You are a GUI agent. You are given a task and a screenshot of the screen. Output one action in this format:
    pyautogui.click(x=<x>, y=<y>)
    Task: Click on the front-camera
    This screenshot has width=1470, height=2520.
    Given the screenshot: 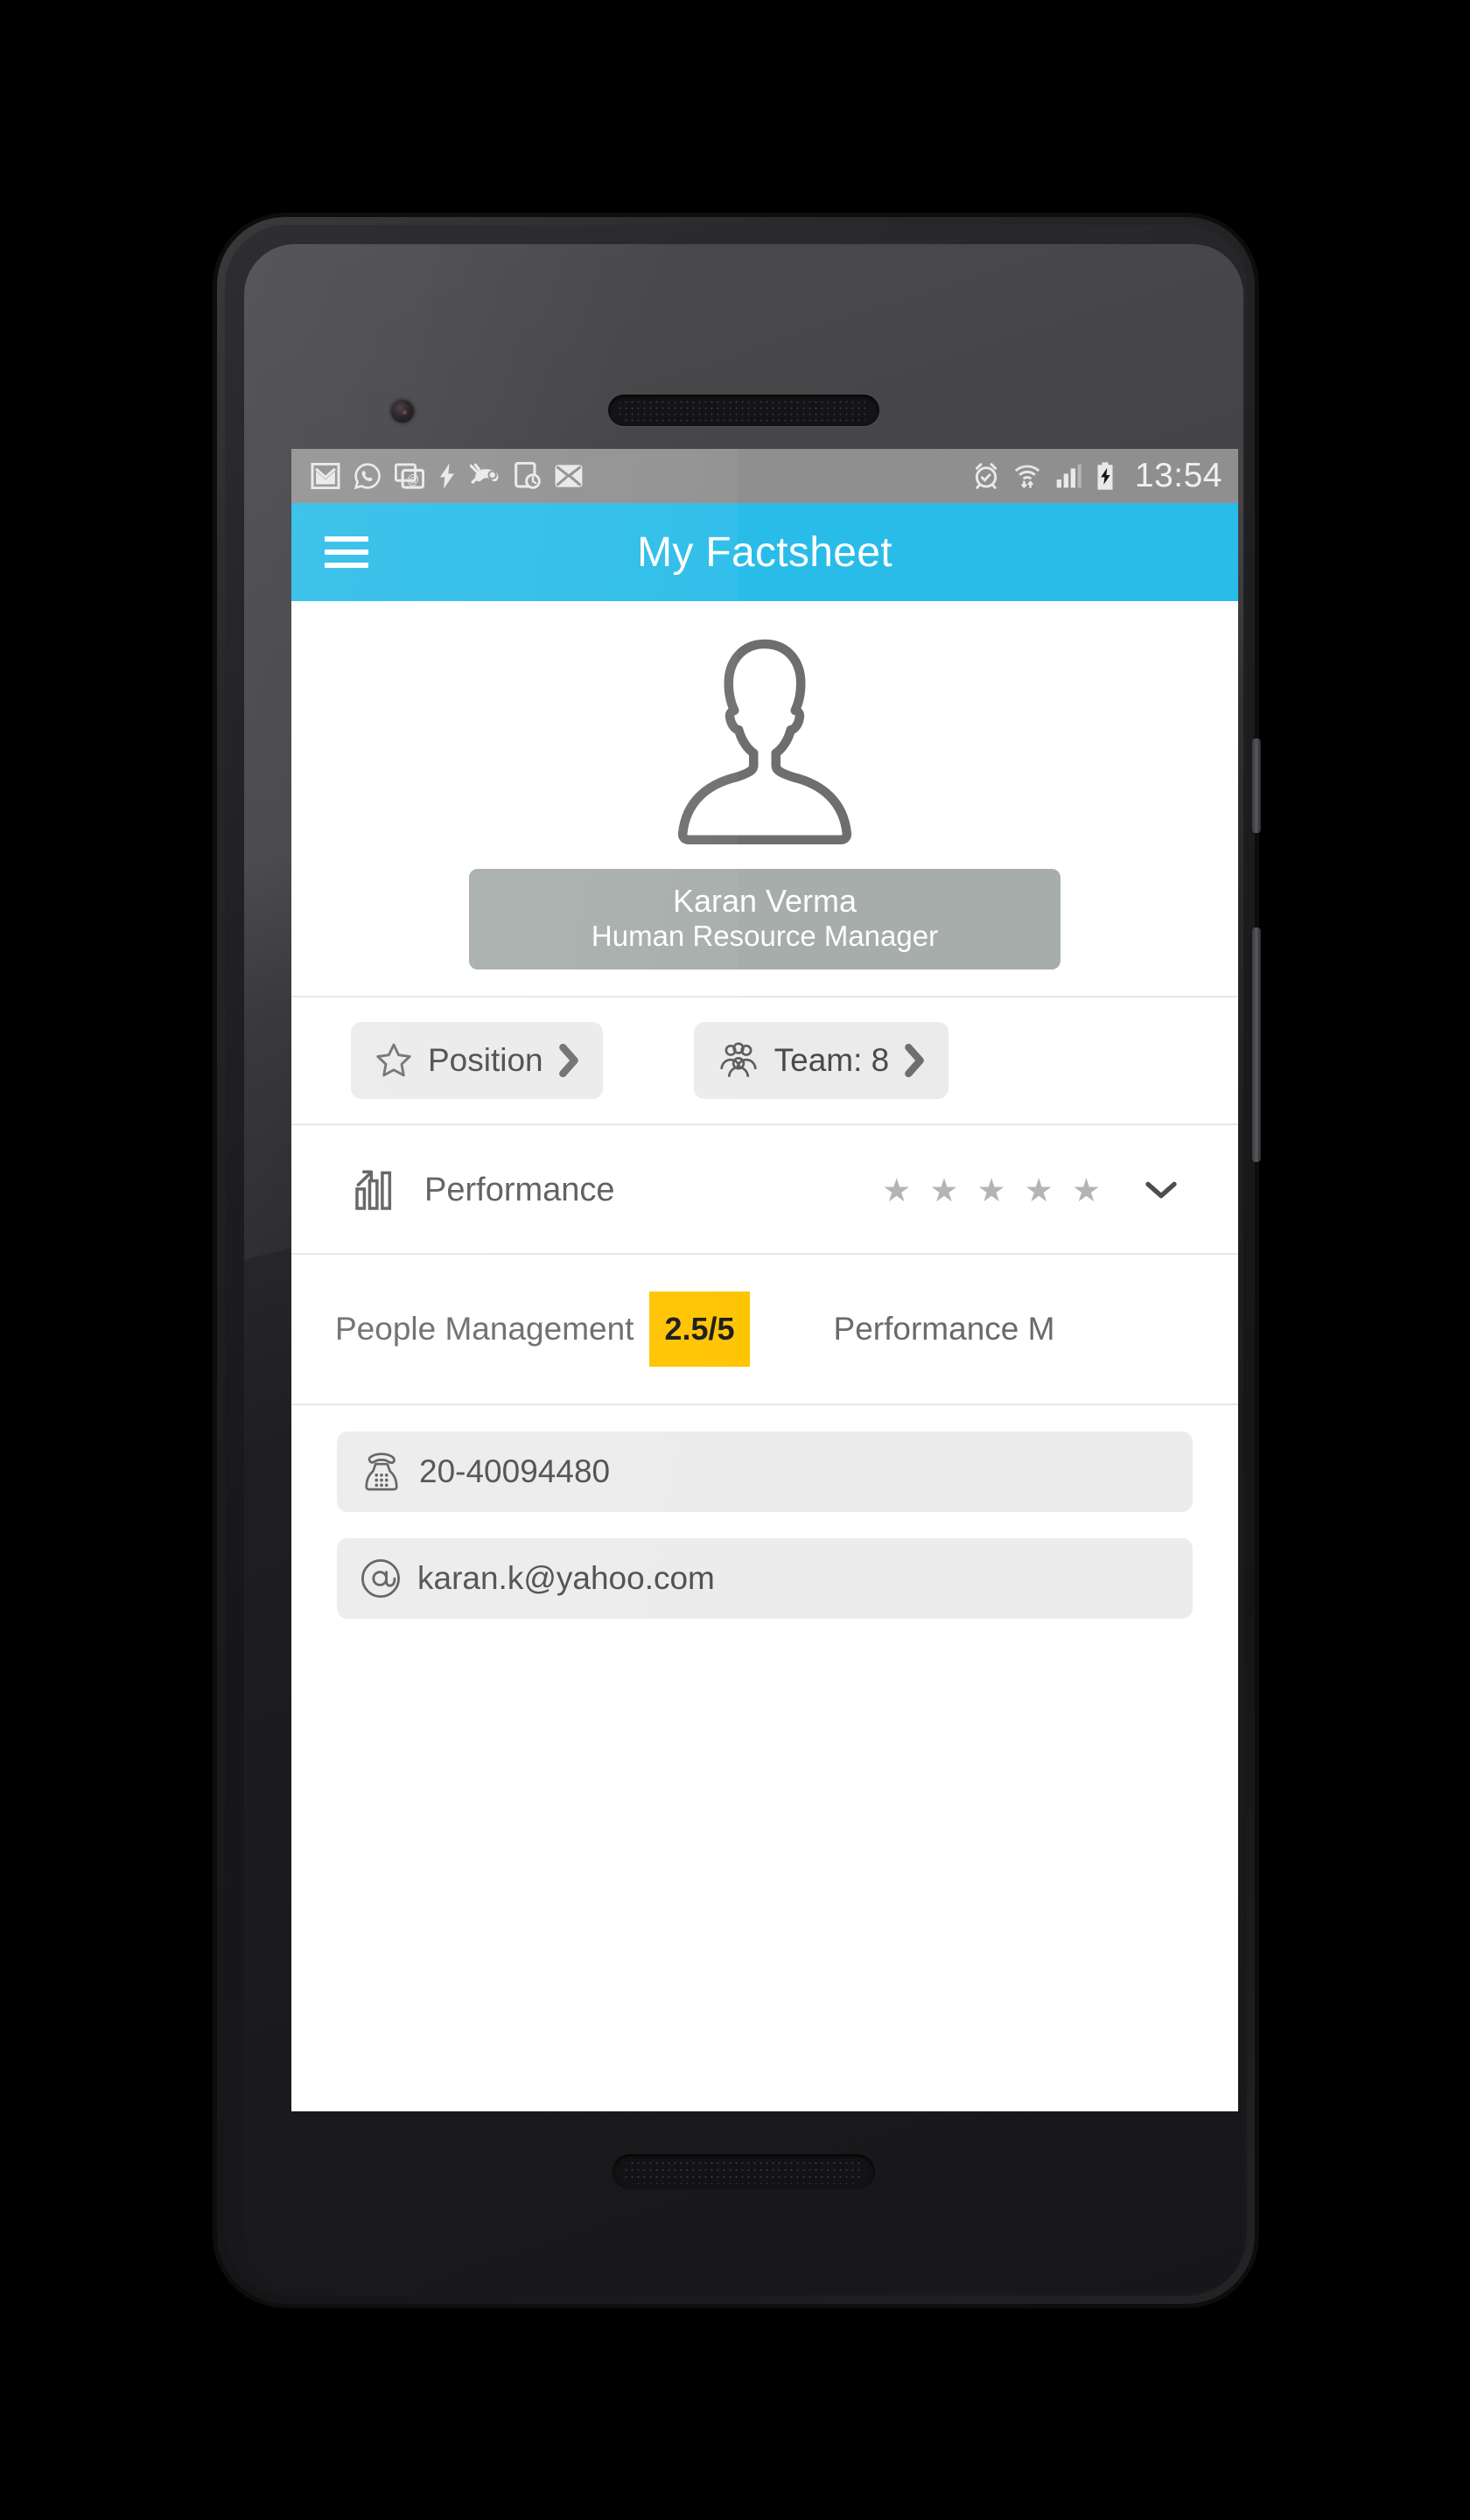 What is the action you would take?
    pyautogui.click(x=402, y=411)
    